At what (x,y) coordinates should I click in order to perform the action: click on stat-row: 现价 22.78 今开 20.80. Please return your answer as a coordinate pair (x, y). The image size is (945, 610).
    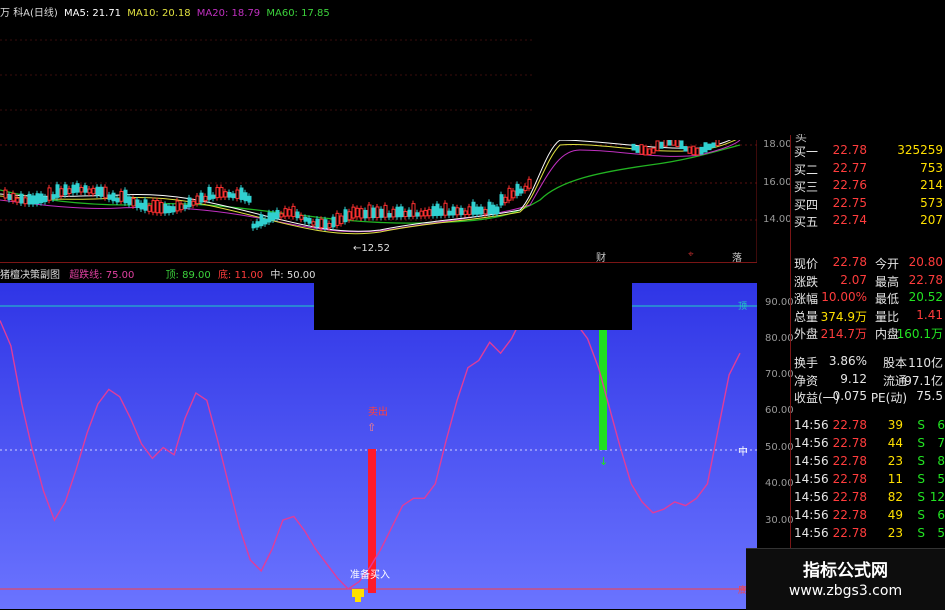
    Looking at the image, I should click on (852, 263).